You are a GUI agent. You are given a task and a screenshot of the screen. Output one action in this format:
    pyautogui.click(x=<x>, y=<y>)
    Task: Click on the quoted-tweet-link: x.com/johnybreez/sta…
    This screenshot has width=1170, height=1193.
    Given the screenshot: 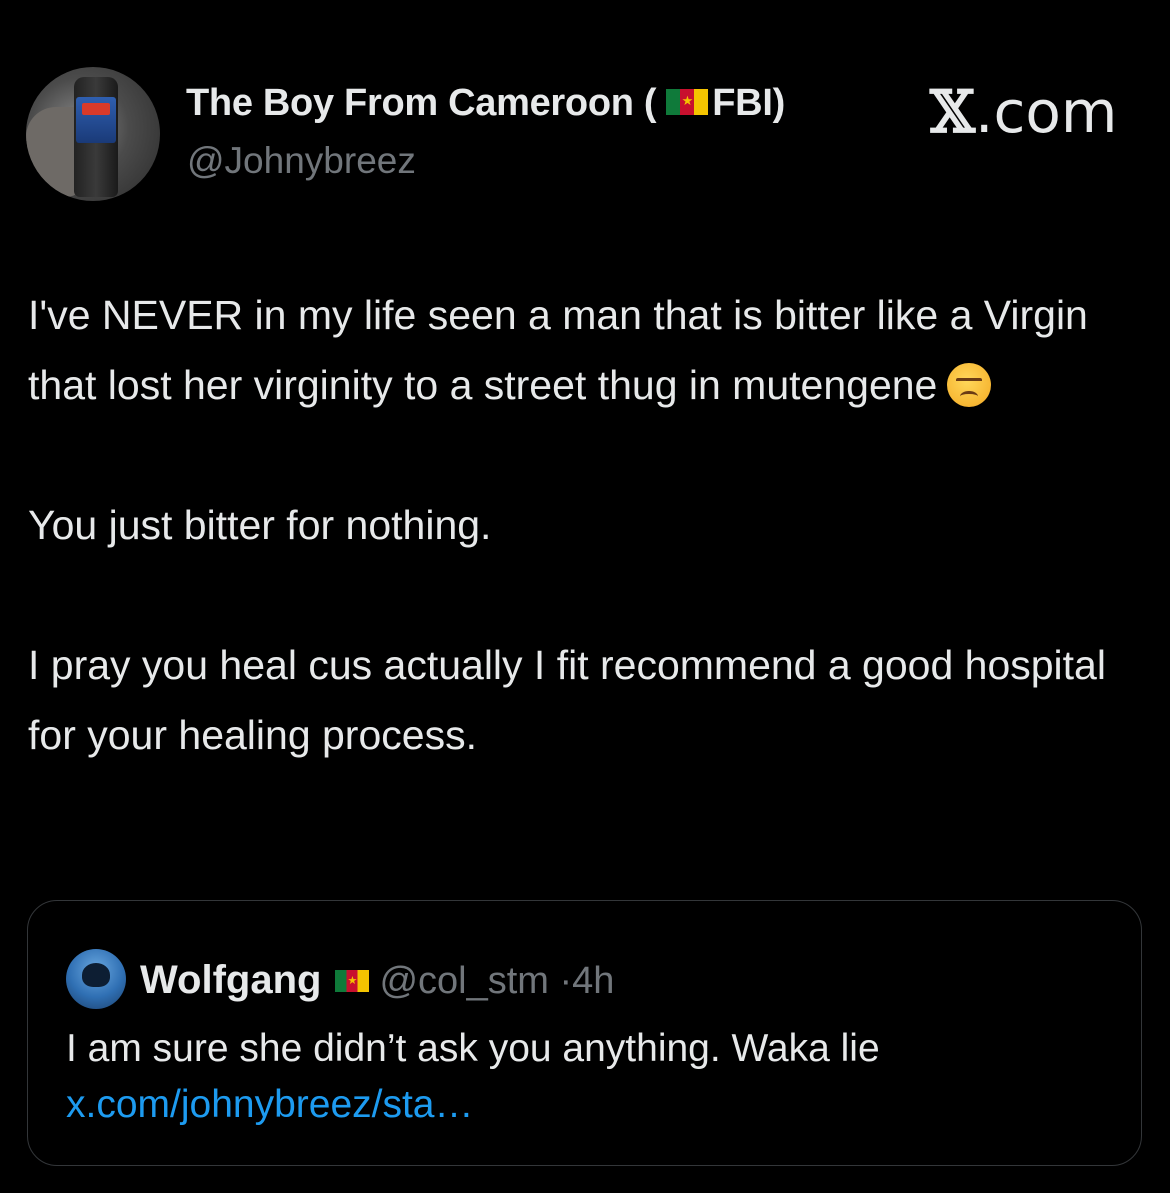 What is the action you would take?
    pyautogui.click(x=596, y=1105)
    